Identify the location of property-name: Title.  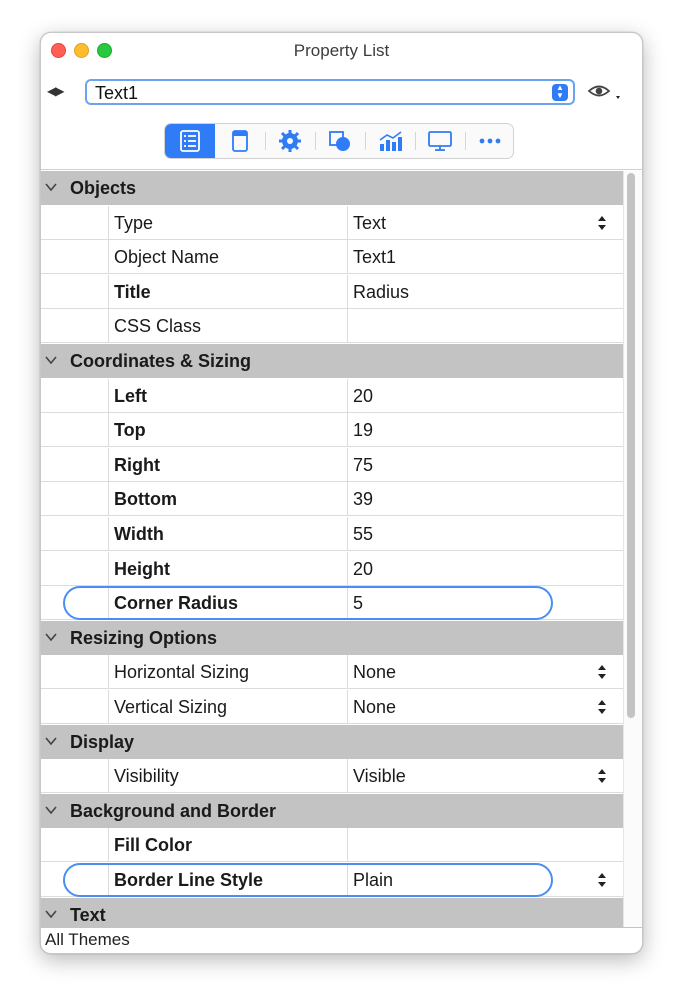
(132, 291).